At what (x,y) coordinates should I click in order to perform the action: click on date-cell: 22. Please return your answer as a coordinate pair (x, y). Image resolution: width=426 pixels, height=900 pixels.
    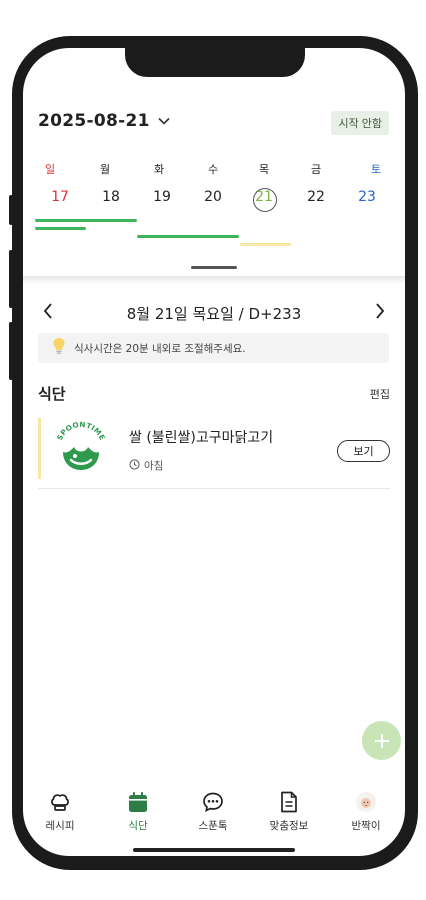
    Looking at the image, I should click on (316, 197).